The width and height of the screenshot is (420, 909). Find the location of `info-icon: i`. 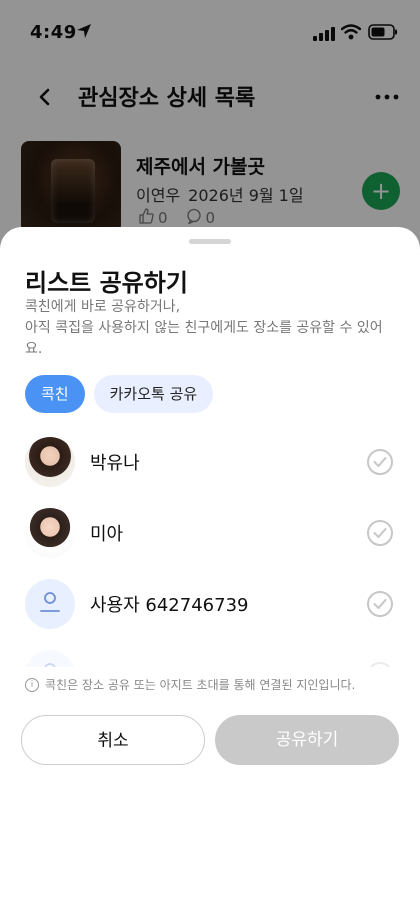

info-icon: i is located at coordinates (32, 684).